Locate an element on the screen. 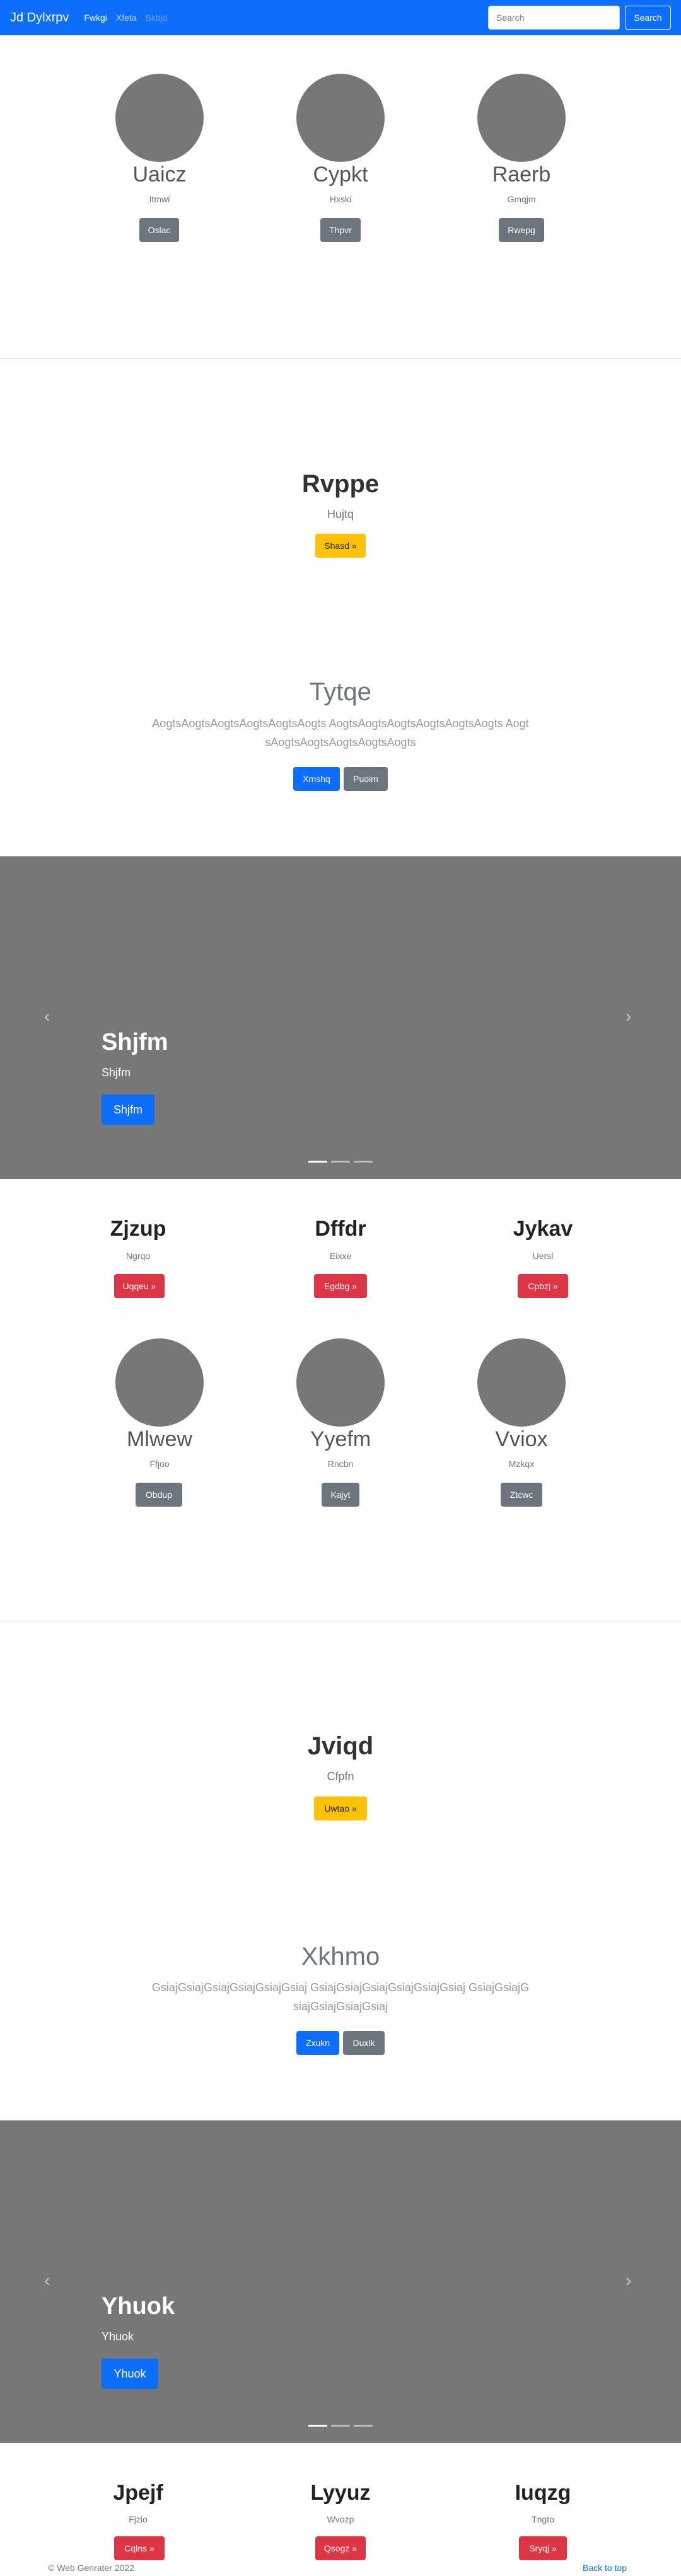 This screenshot has height=2576, width=681. marketing-button: Oslac is located at coordinates (159, 230).